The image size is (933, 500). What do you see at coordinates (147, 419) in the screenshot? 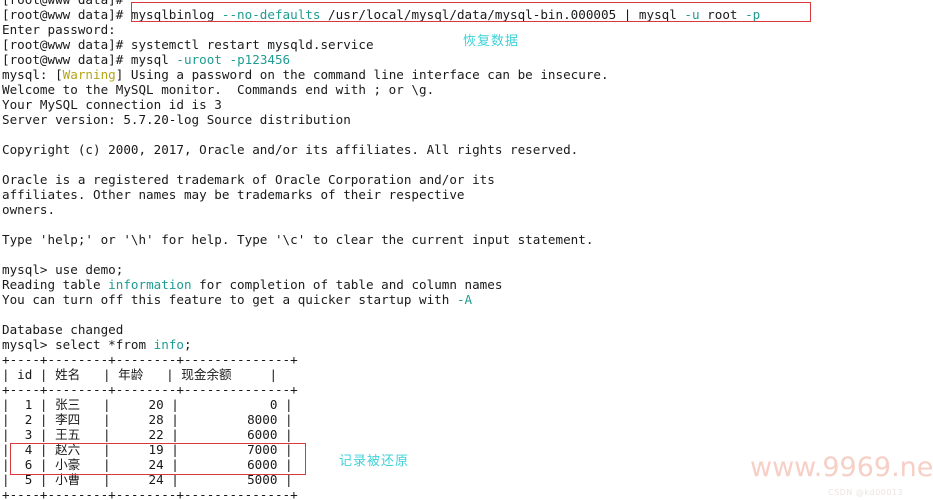
I see `terminal-text-span: | 2 | 李四 | 28 | 8000 |` at bounding box center [147, 419].